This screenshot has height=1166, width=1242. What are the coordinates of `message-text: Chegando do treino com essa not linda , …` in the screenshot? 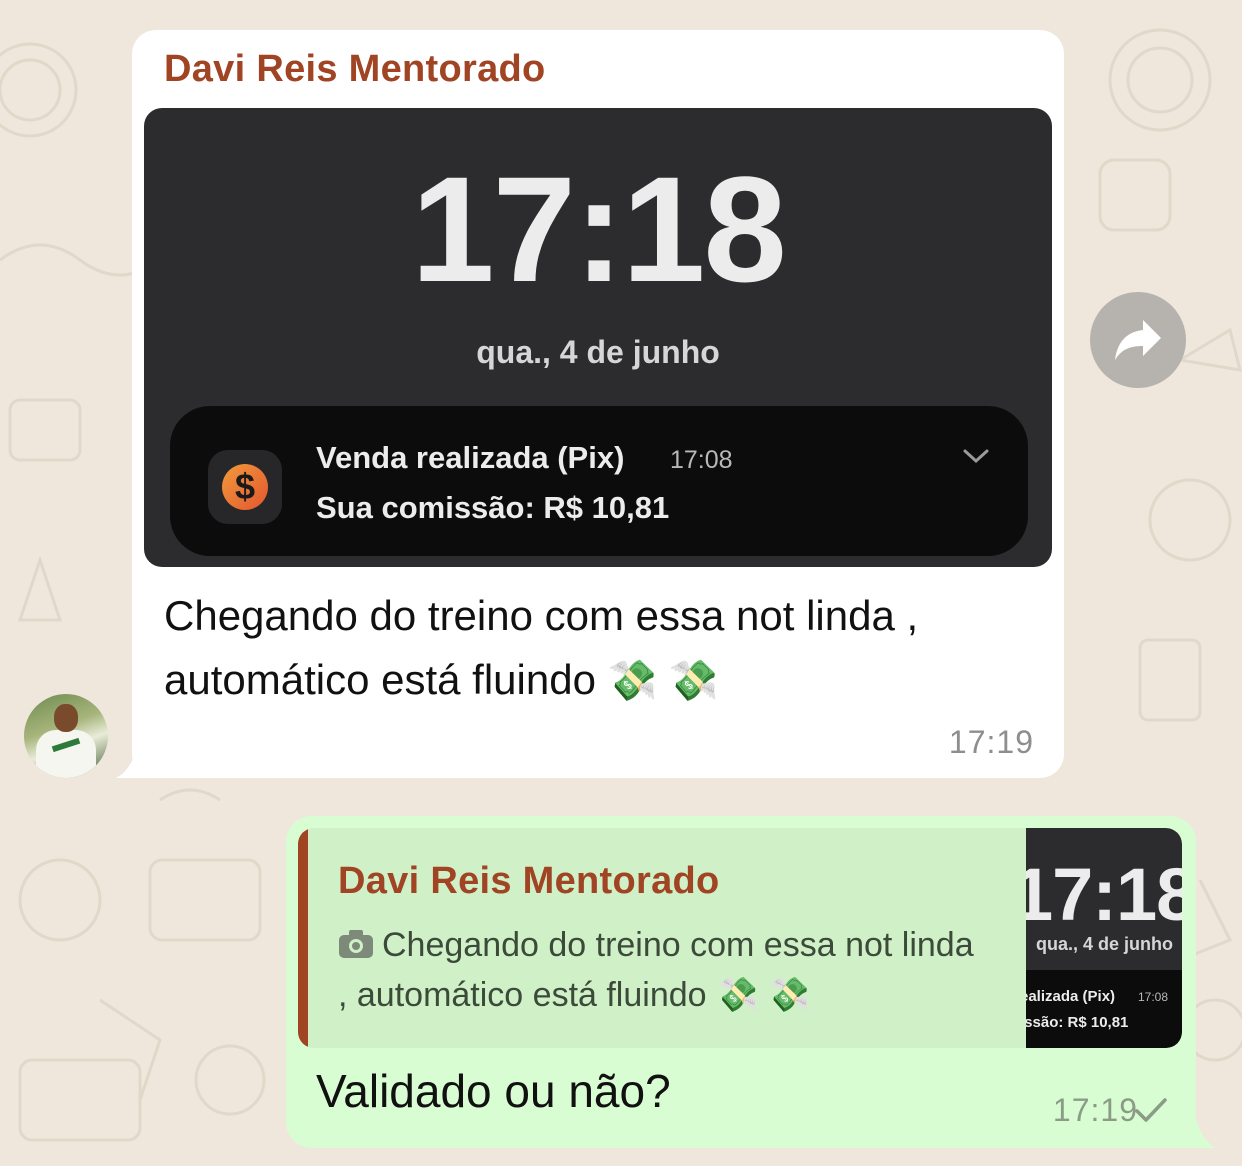 It's located at (594, 648).